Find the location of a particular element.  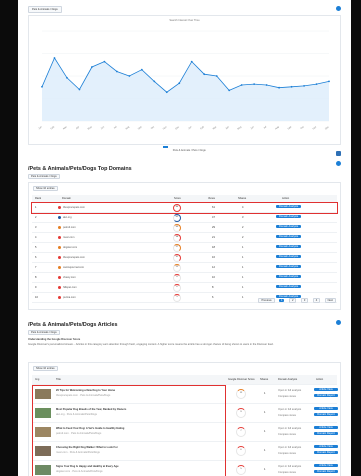

col-rank: Rank is located at coordinates (38, 198).